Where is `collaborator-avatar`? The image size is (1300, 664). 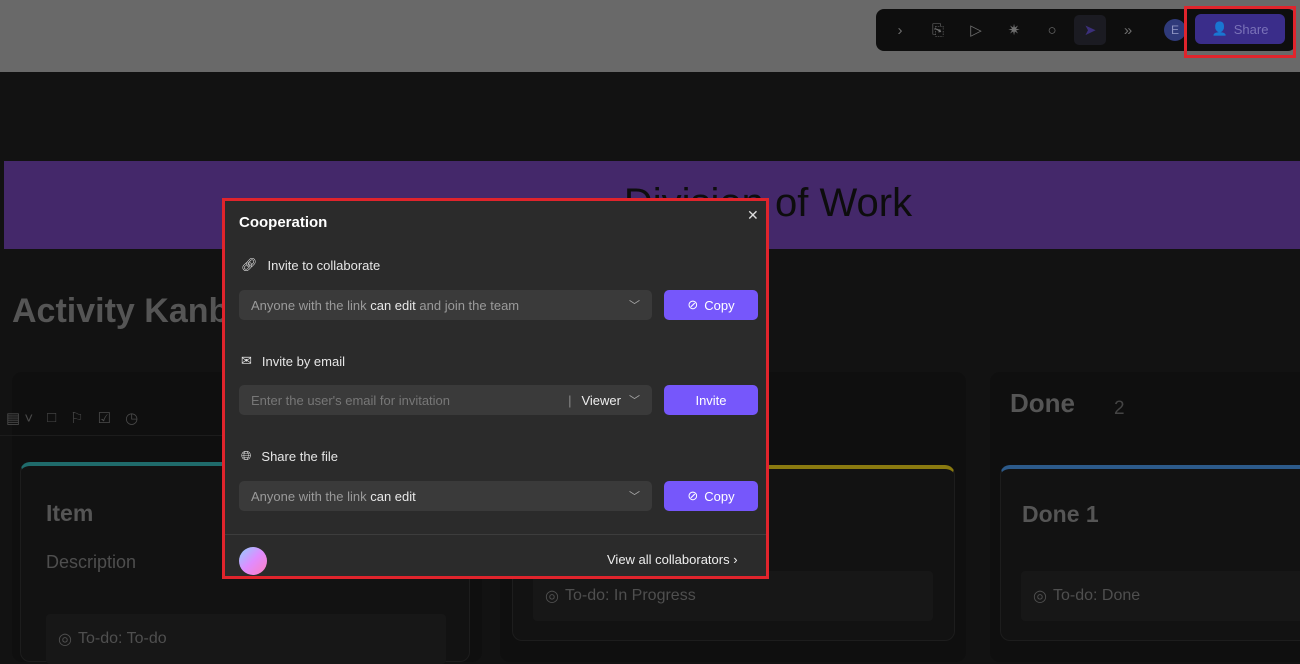 collaborator-avatar is located at coordinates (253, 561).